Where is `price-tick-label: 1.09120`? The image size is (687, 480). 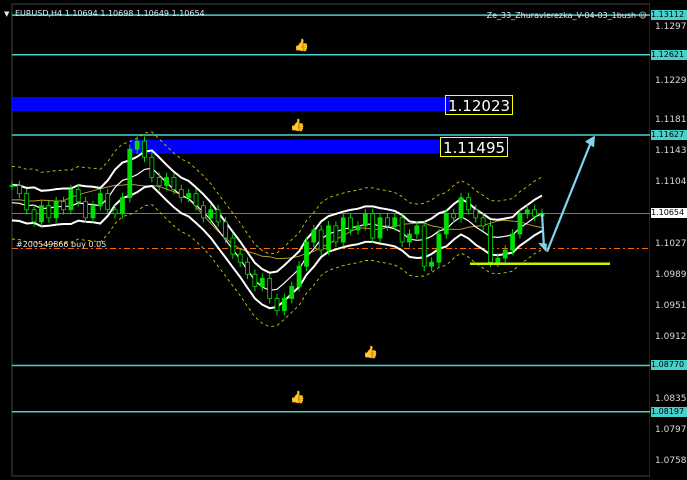 price-tick-label: 1.09120 is located at coordinates (671, 337).